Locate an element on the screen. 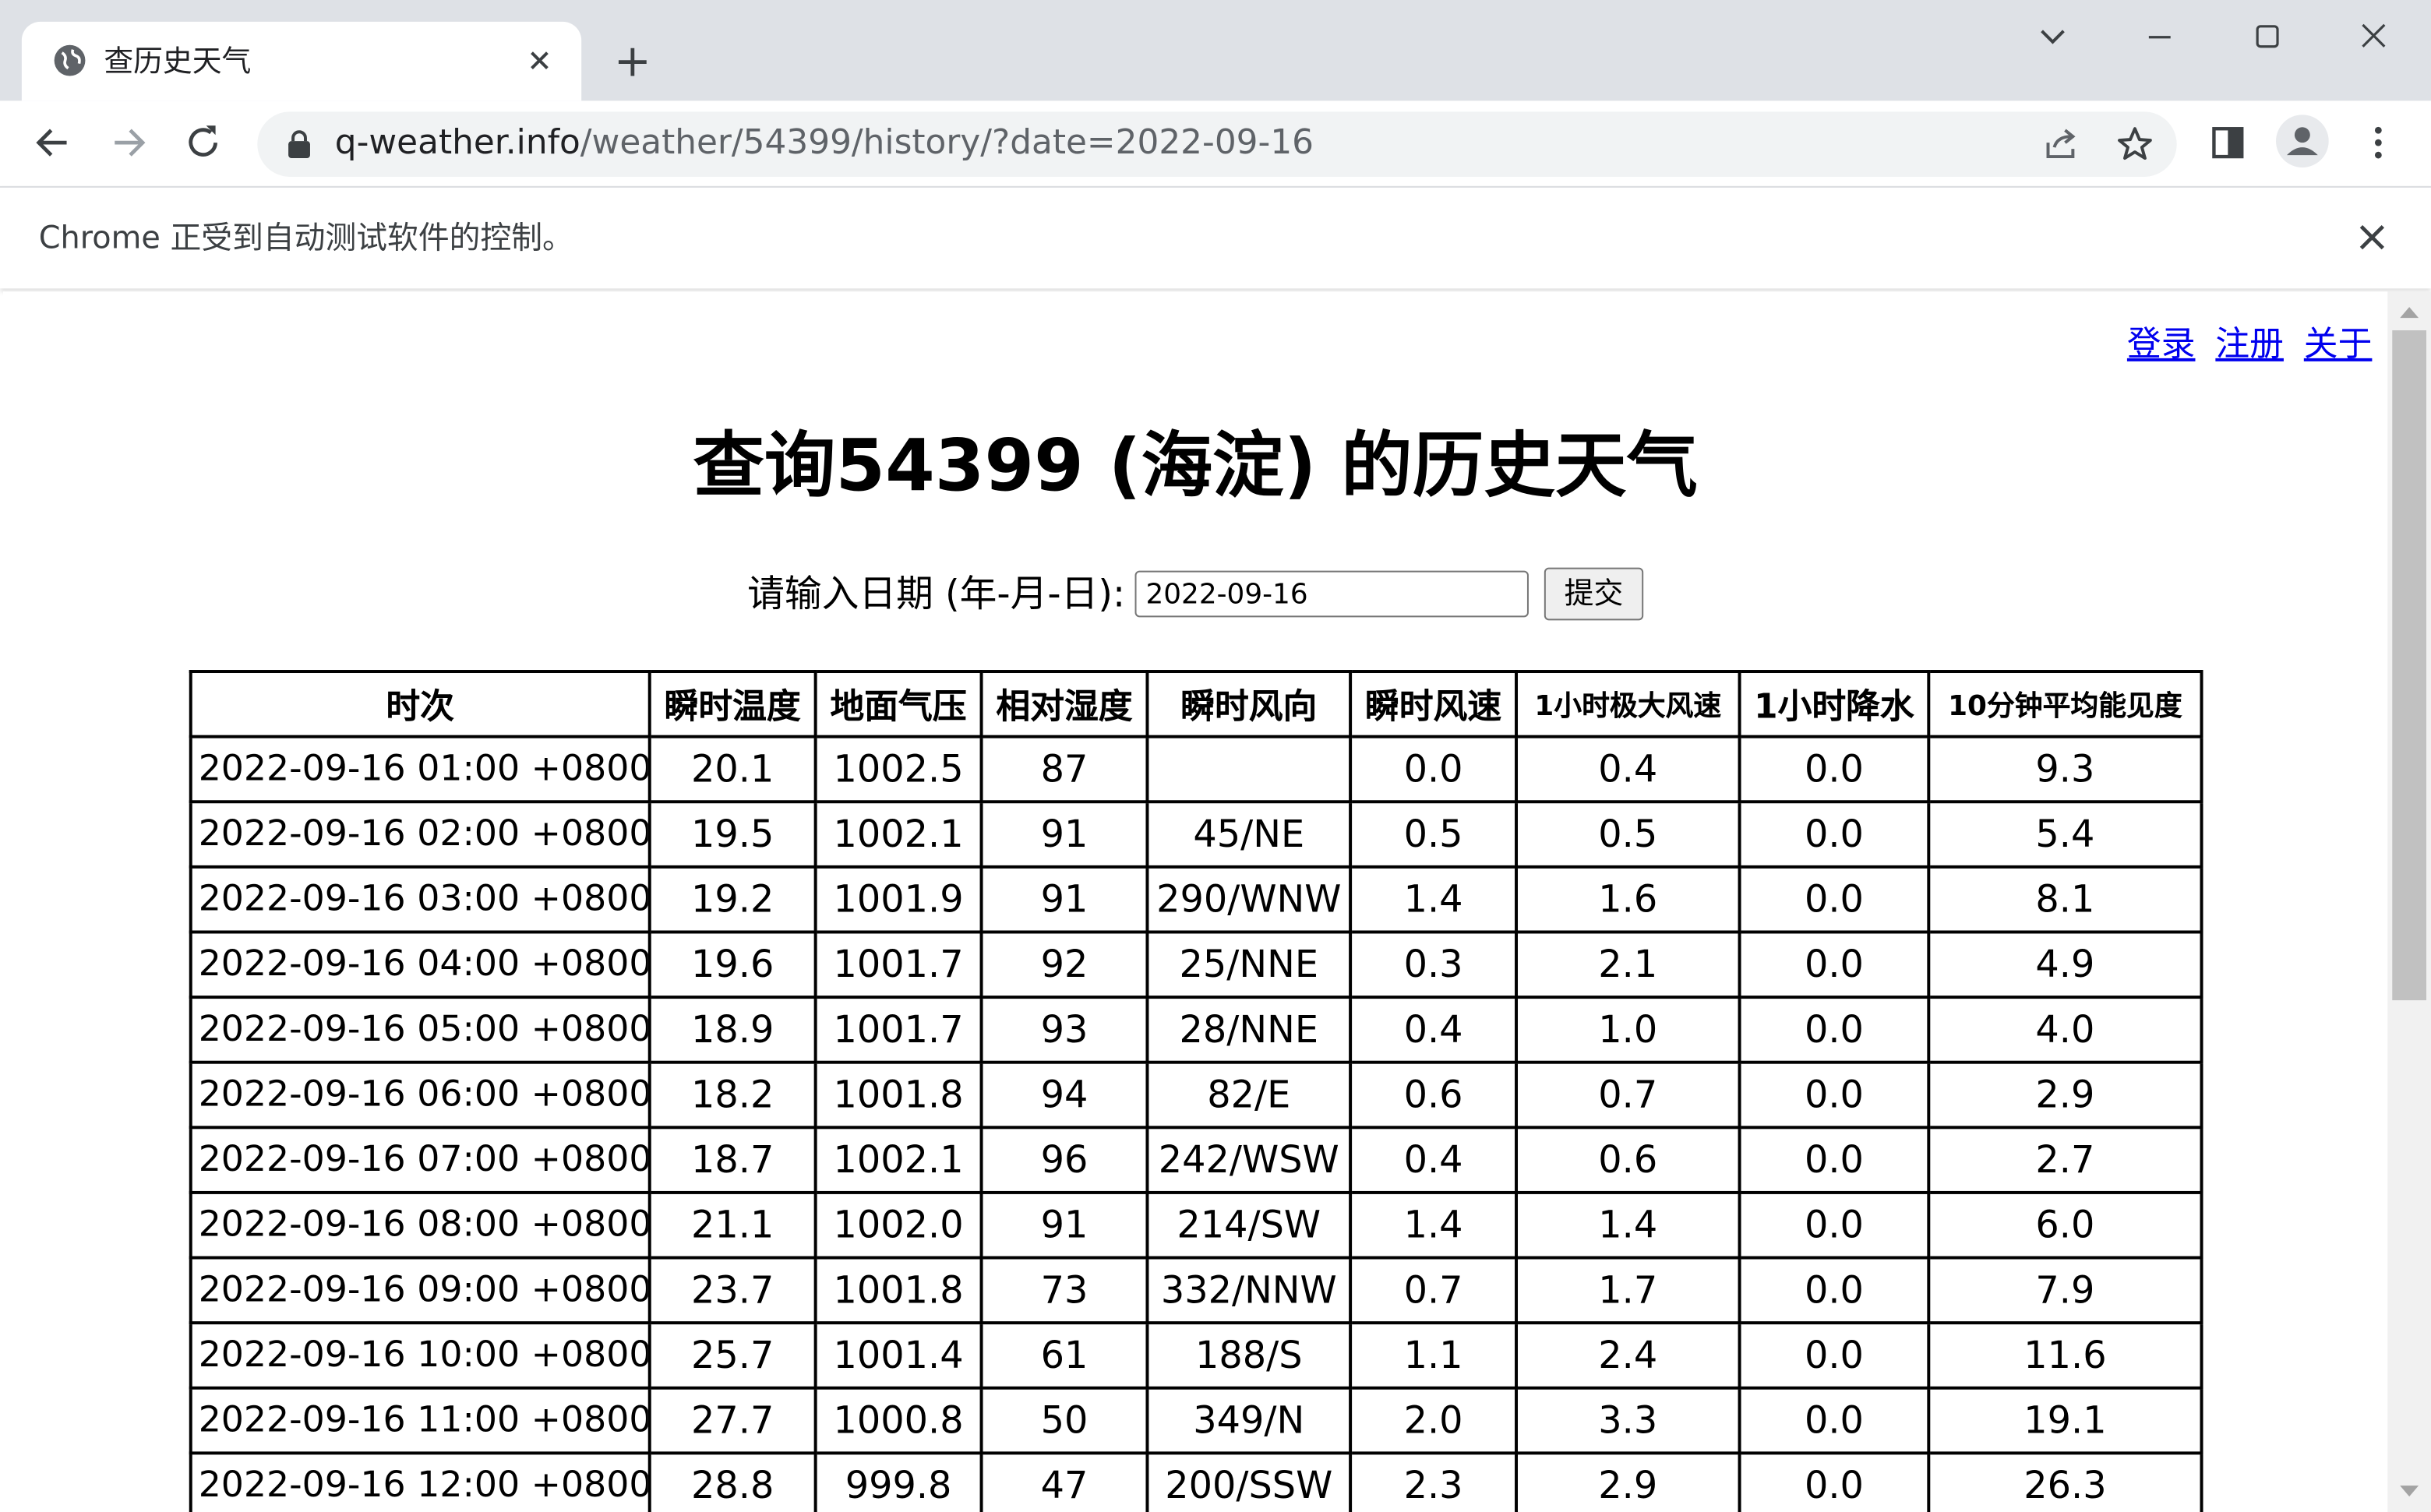 Image resolution: width=2431 pixels, height=1512 pixels. pressure-cell: 1001.9 is located at coordinates (898, 900).